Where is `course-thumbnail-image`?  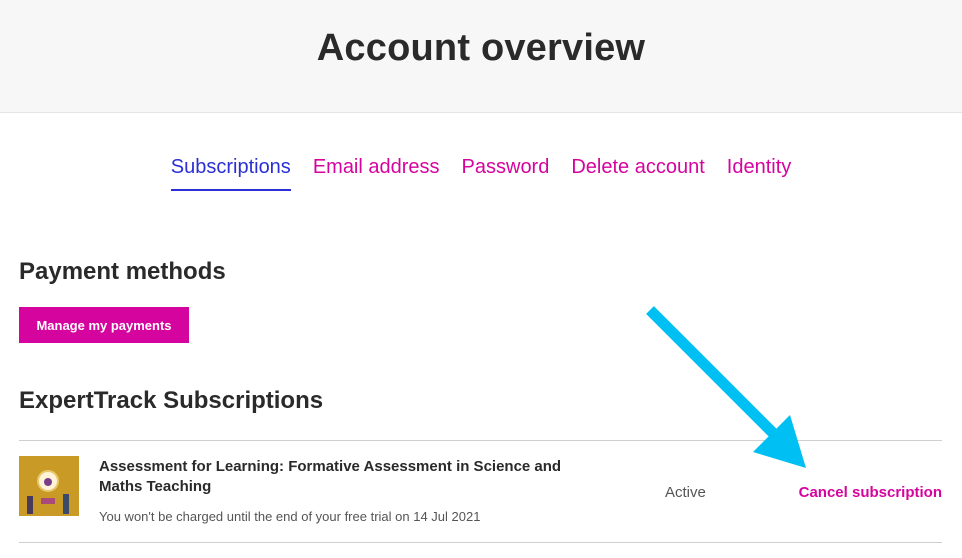
course-thumbnail-image is located at coordinates (49, 486).